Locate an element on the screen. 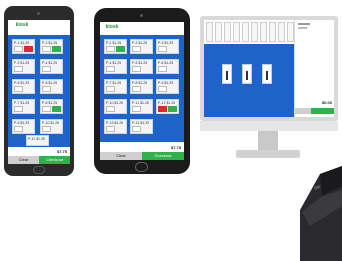 The width and height of the screenshot is (342, 261). monitor-screen: $0.00 is located at coordinates (269, 68).